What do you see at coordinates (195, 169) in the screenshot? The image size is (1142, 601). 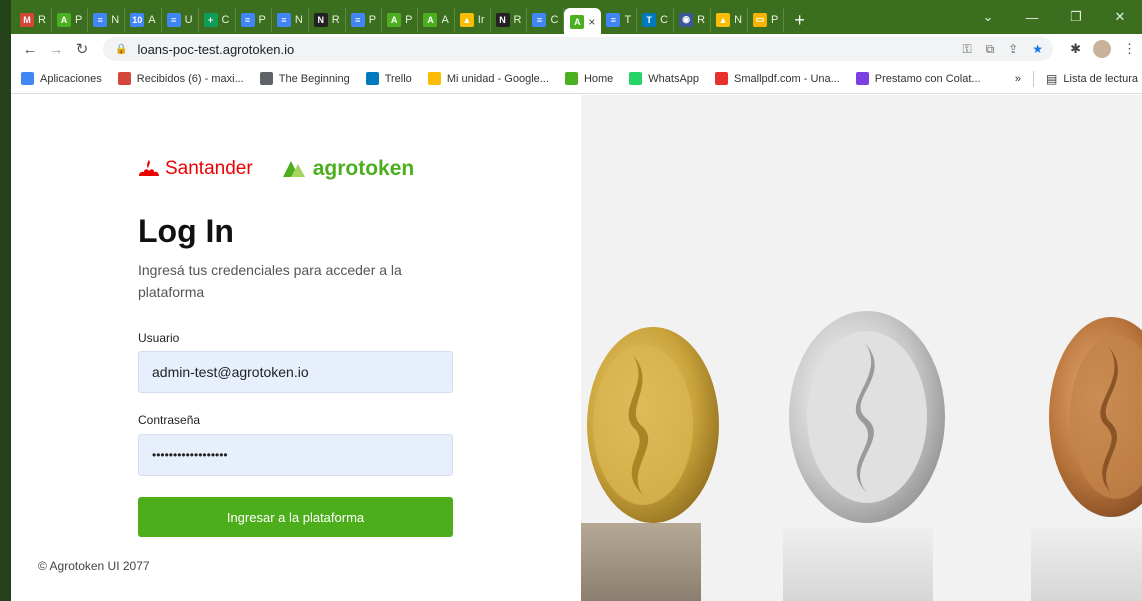 I see `santander-logo: Santander` at bounding box center [195, 169].